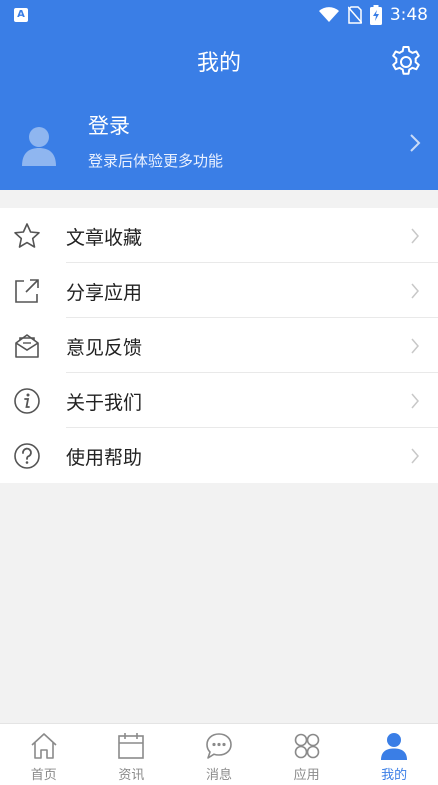 The image size is (438, 785). Describe the element at coordinates (219, 746) in the screenshot. I see `chat-bubble-icon` at that location.